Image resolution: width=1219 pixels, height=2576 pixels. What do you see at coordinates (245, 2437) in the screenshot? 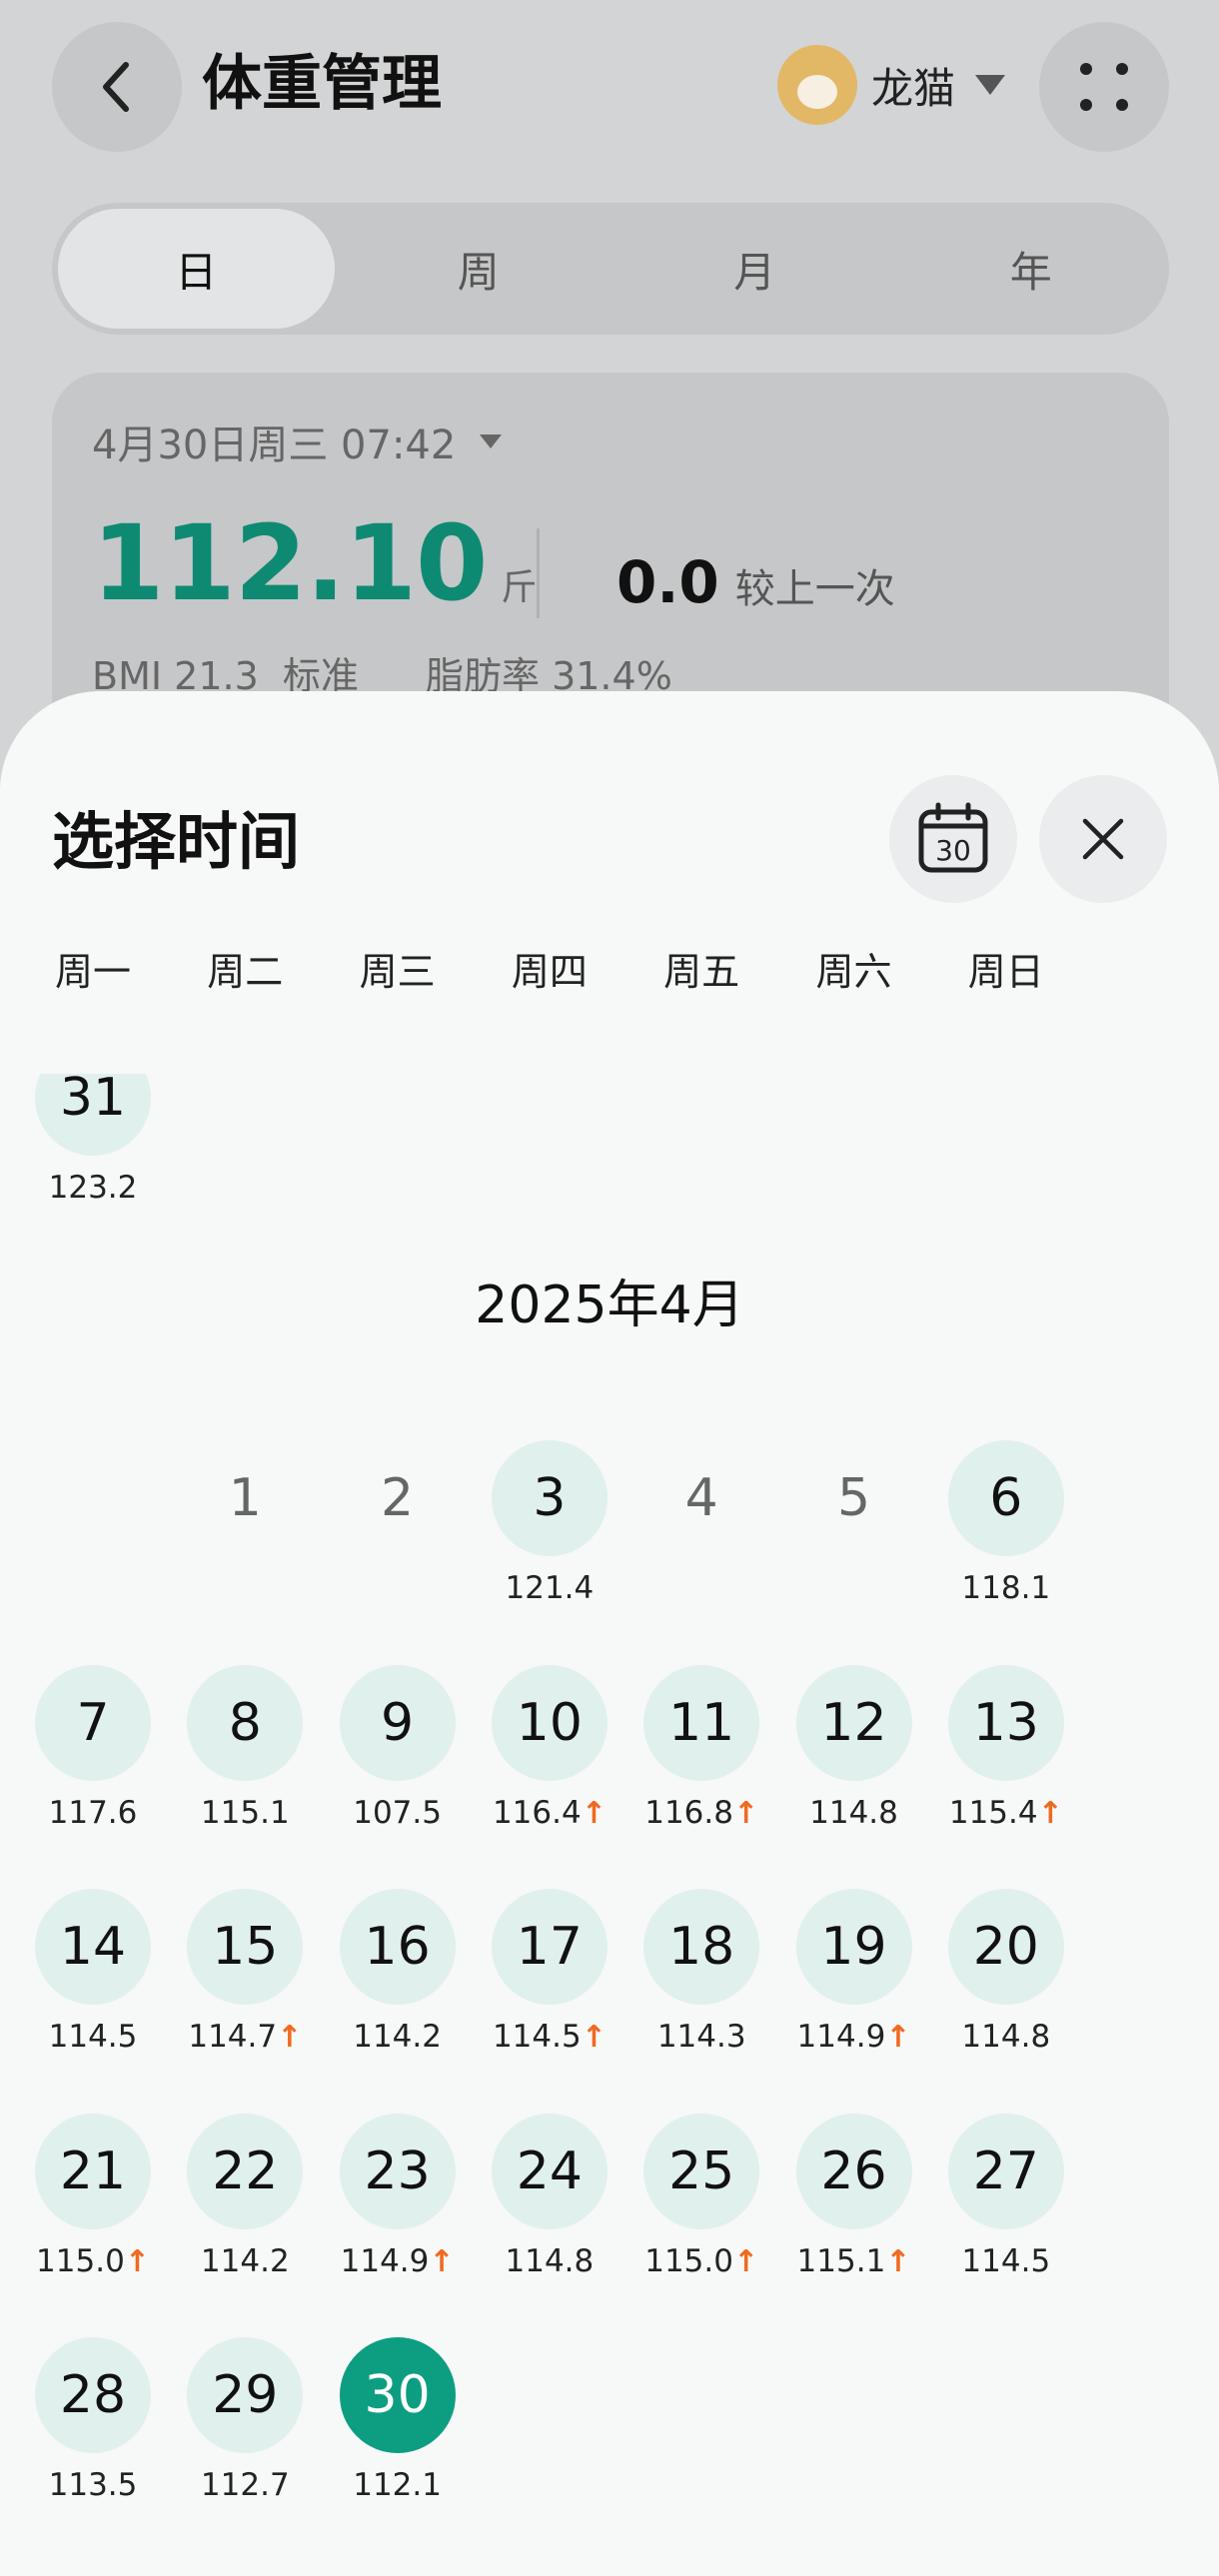
I see `calendar-day: 29 112.7` at bounding box center [245, 2437].